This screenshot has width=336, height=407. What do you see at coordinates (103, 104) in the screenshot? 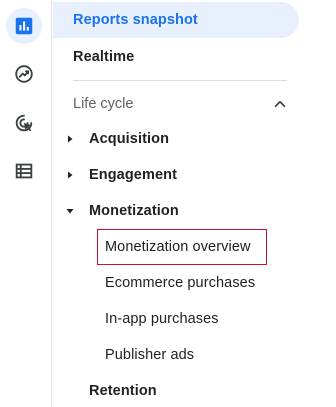
I see `section-label: Life cycle` at bounding box center [103, 104].